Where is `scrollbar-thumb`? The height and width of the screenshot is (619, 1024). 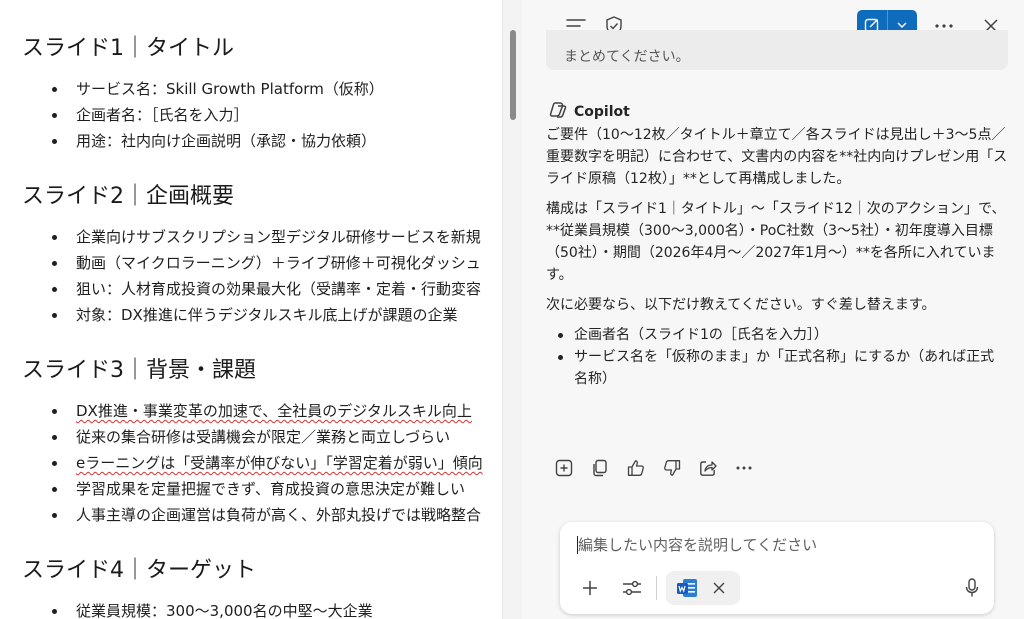
scrollbar-thumb is located at coordinates (513, 75).